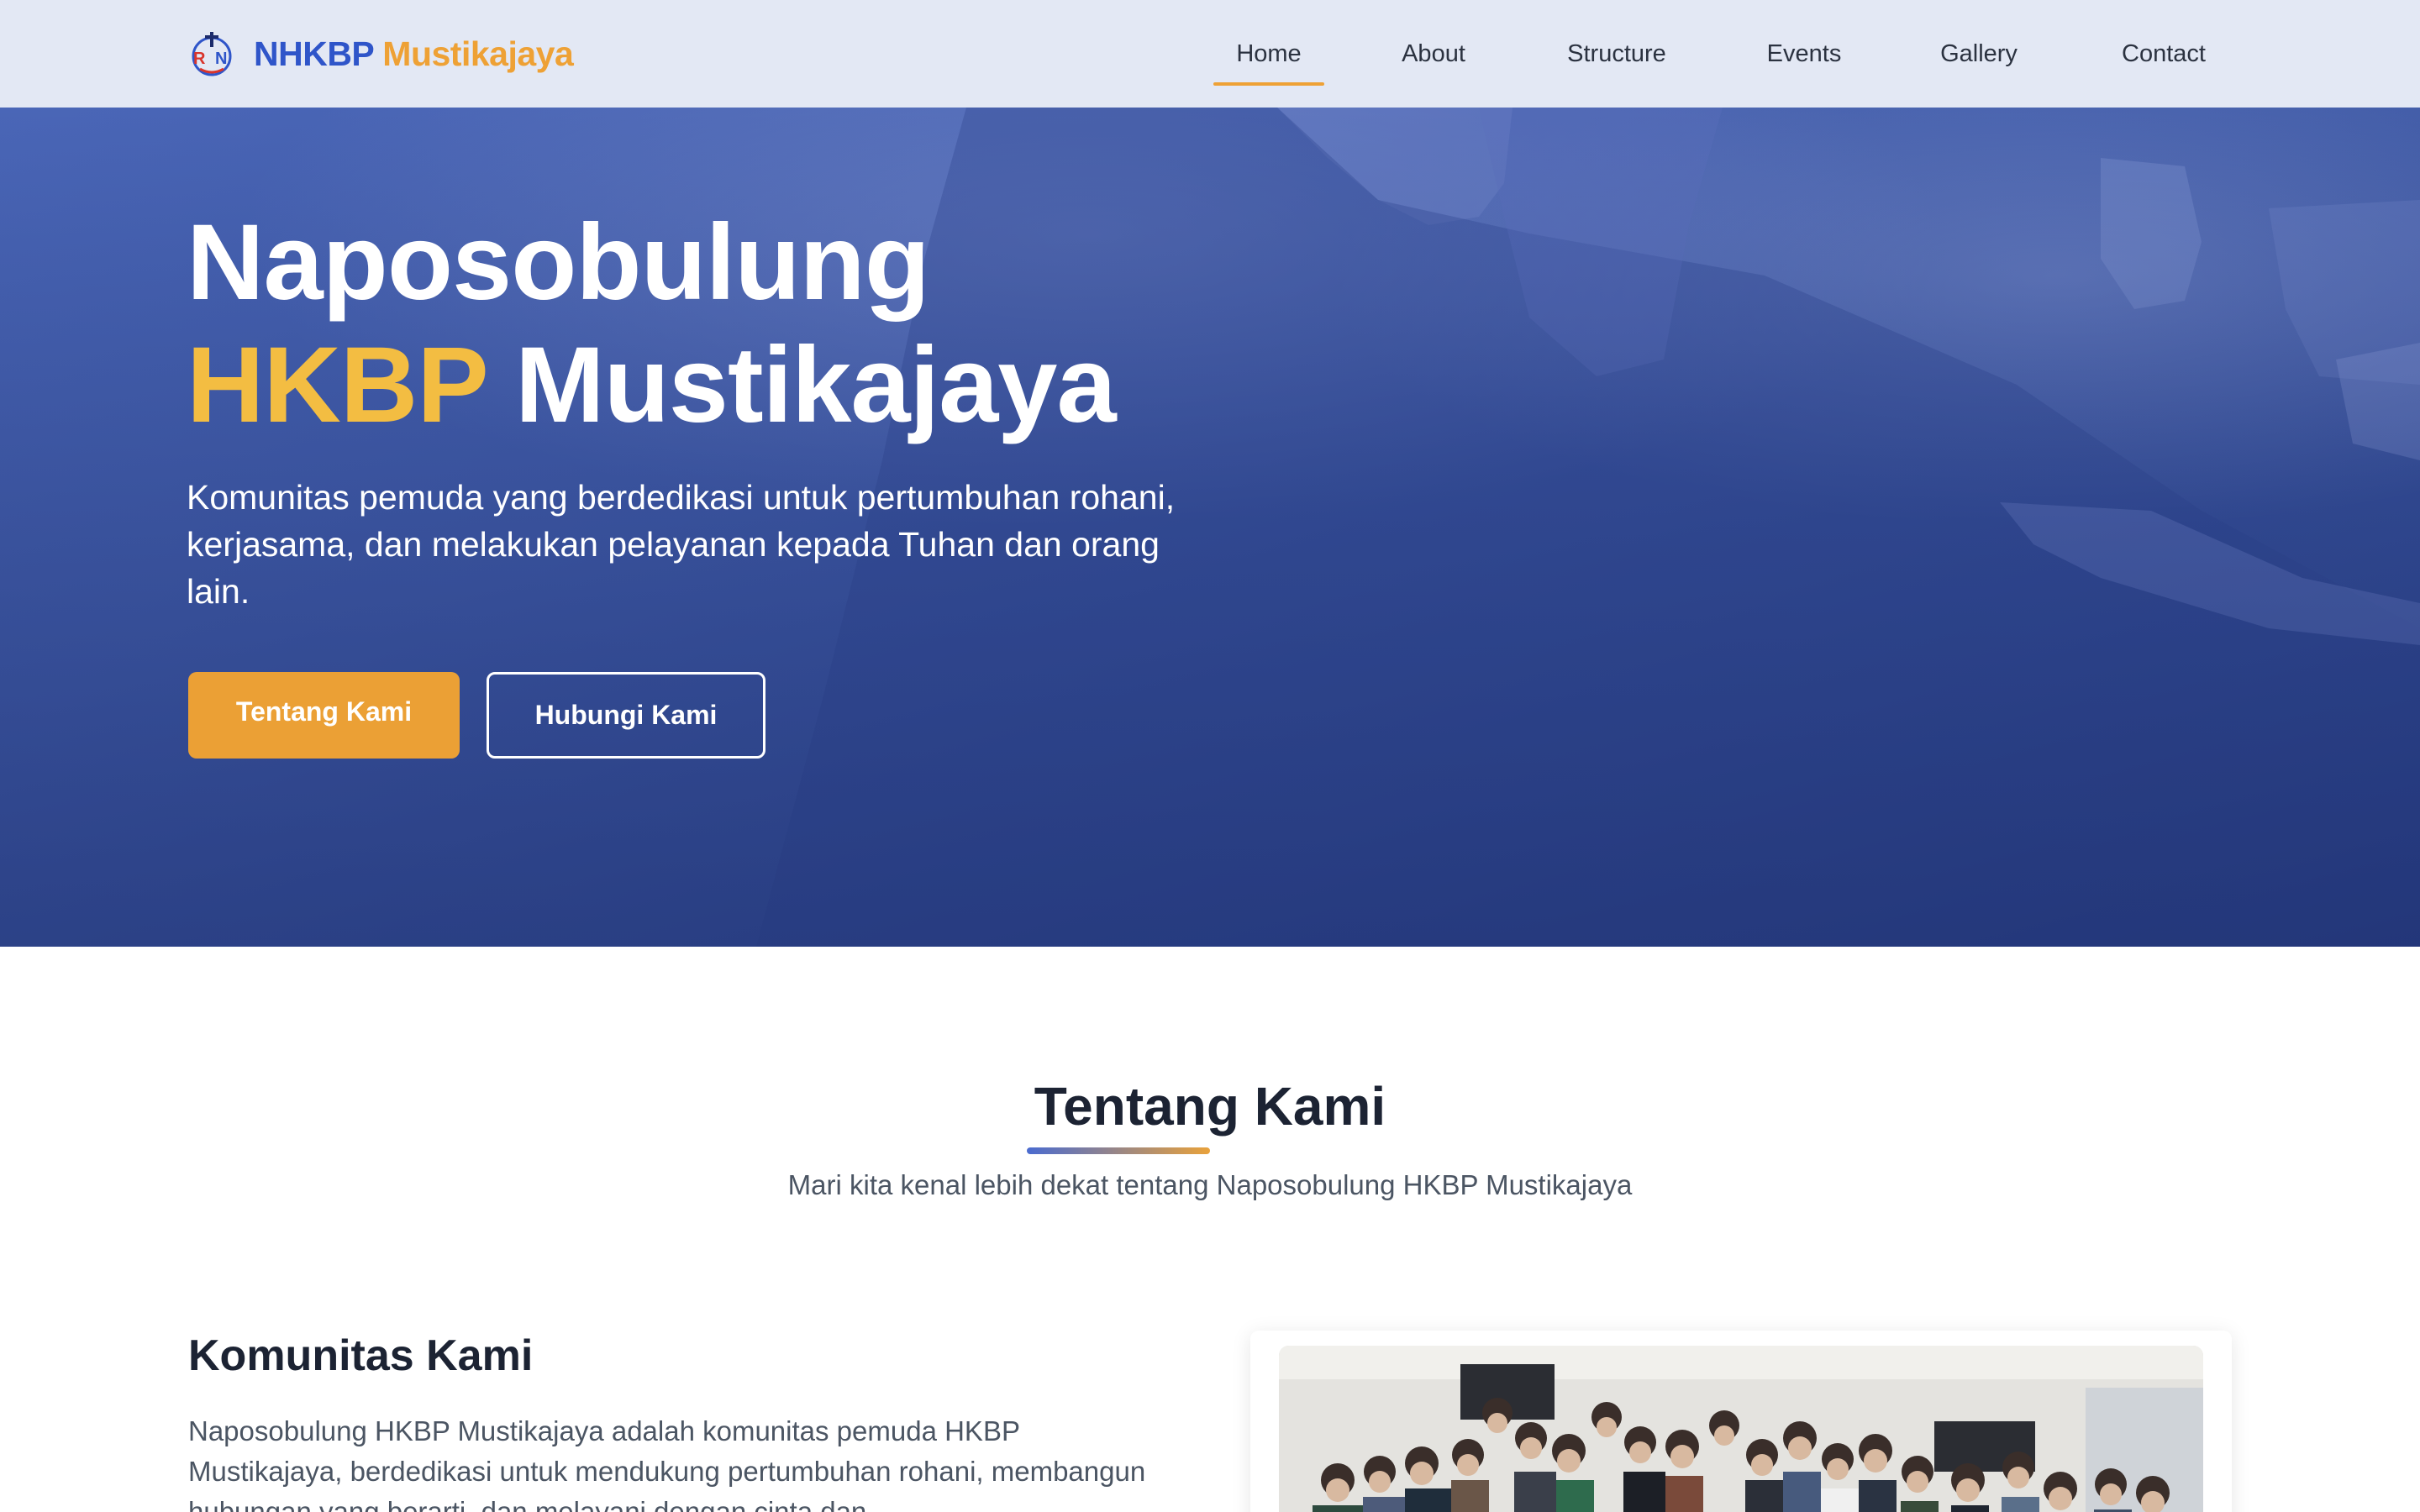 The image size is (2420, 1512). What do you see at coordinates (652, 324) in the screenshot?
I see `hero-title: Naposobulung HKBP Mustikajaya` at bounding box center [652, 324].